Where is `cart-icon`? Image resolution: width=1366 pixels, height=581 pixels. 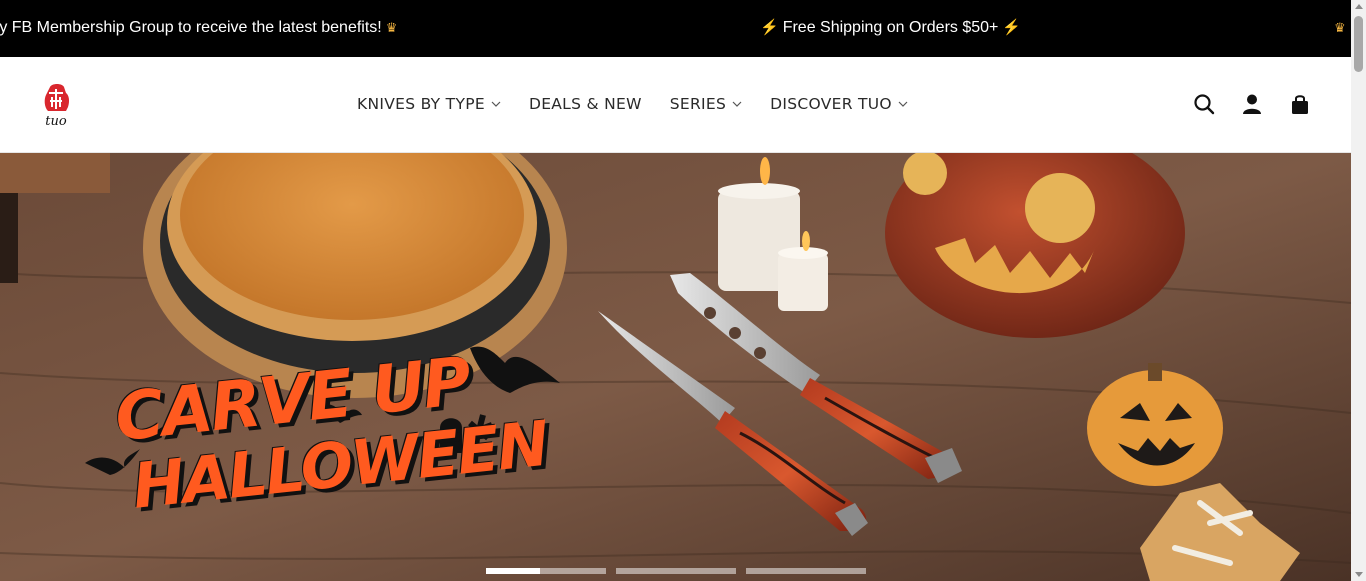
cart-icon is located at coordinates (1300, 104).